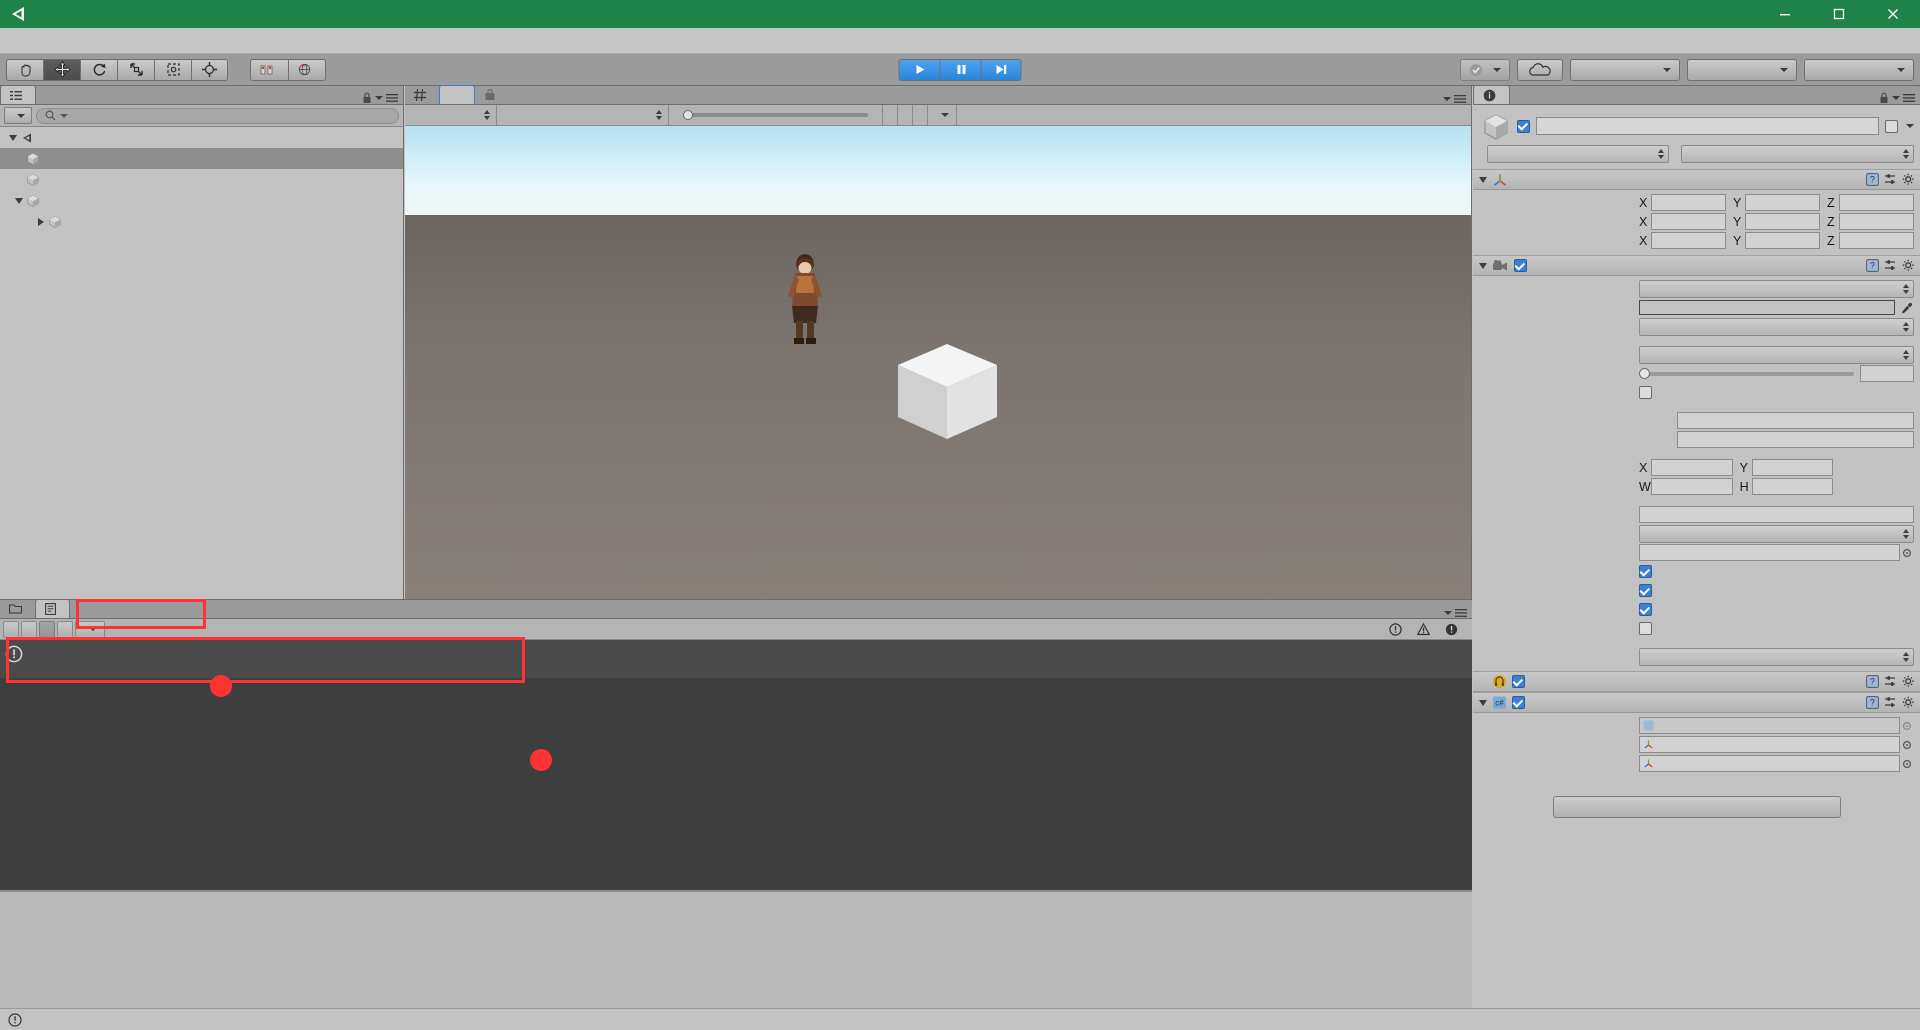  What do you see at coordinates (1696, 807) in the screenshot?
I see `add-component-button` at bounding box center [1696, 807].